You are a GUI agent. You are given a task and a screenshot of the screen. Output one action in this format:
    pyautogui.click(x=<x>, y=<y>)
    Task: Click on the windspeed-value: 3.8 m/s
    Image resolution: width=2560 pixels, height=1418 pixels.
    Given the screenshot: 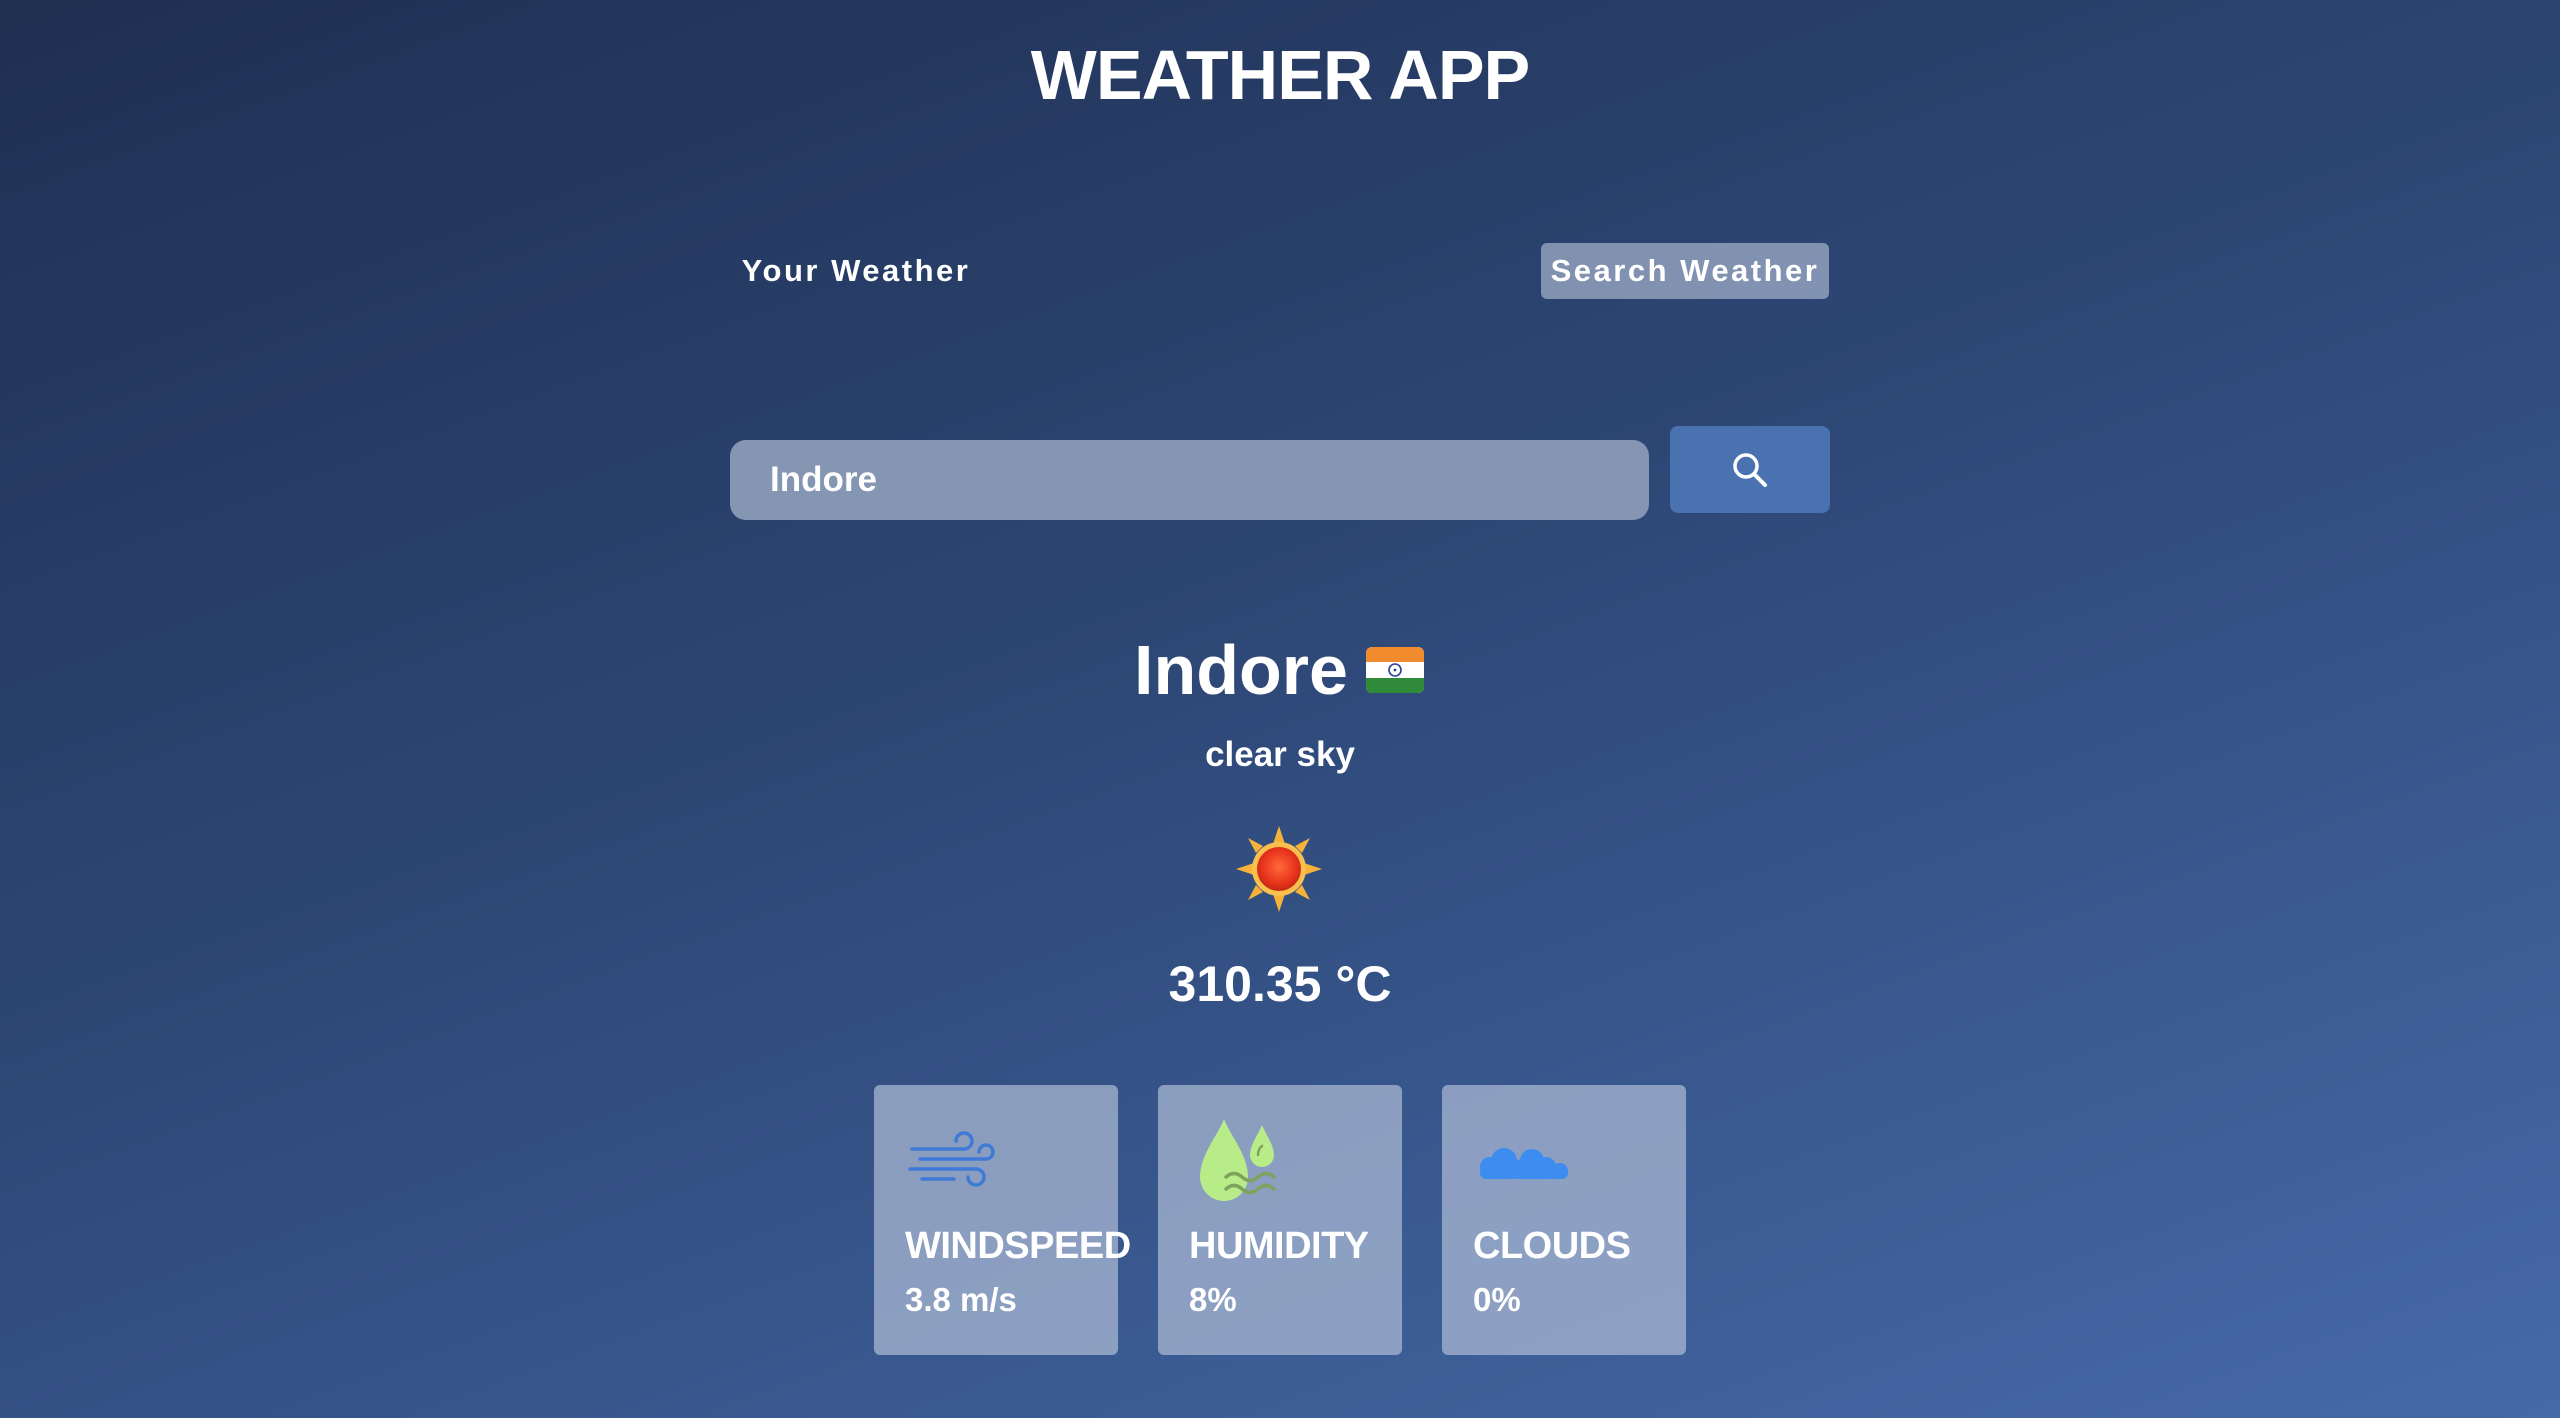 What is the action you would take?
    pyautogui.click(x=961, y=1299)
    